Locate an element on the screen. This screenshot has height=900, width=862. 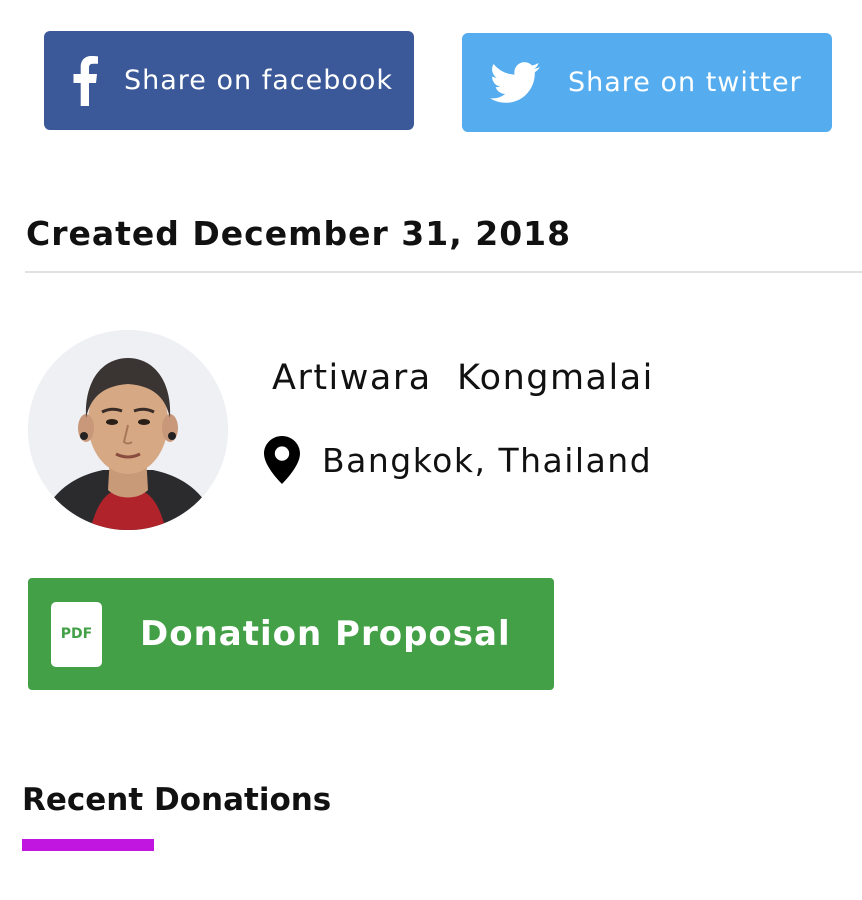
location: Bangkok, Thailand is located at coordinates (458, 460).